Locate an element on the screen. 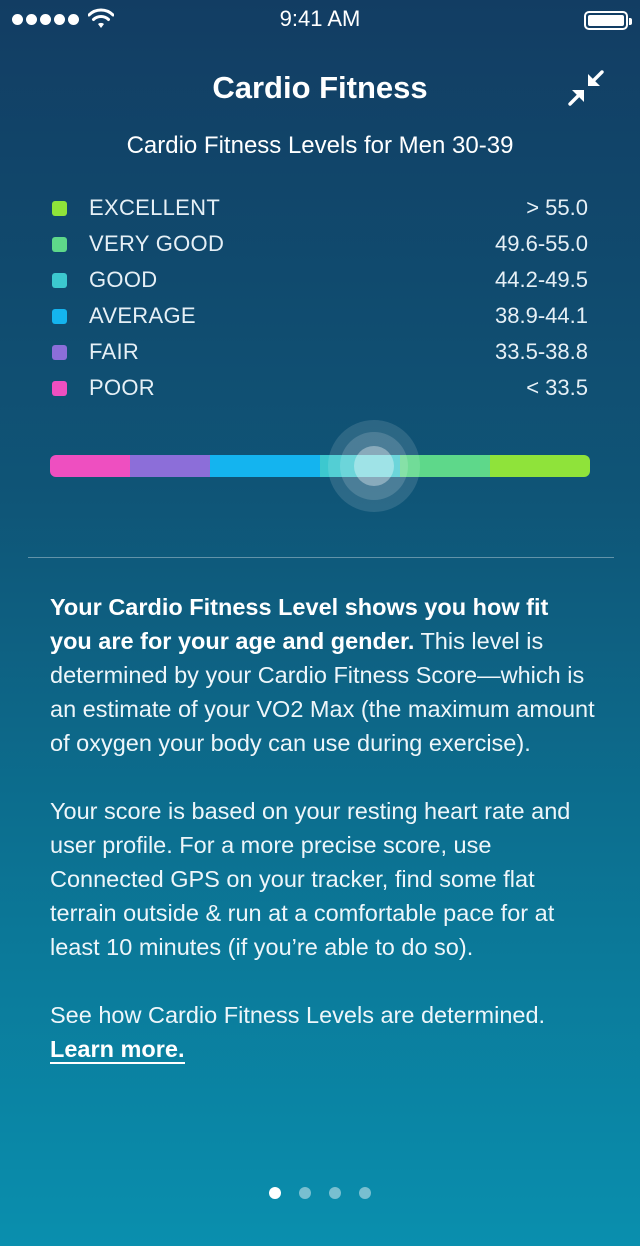 The width and height of the screenshot is (640, 1246). status-time: 9:41 AM is located at coordinates (320, 18).